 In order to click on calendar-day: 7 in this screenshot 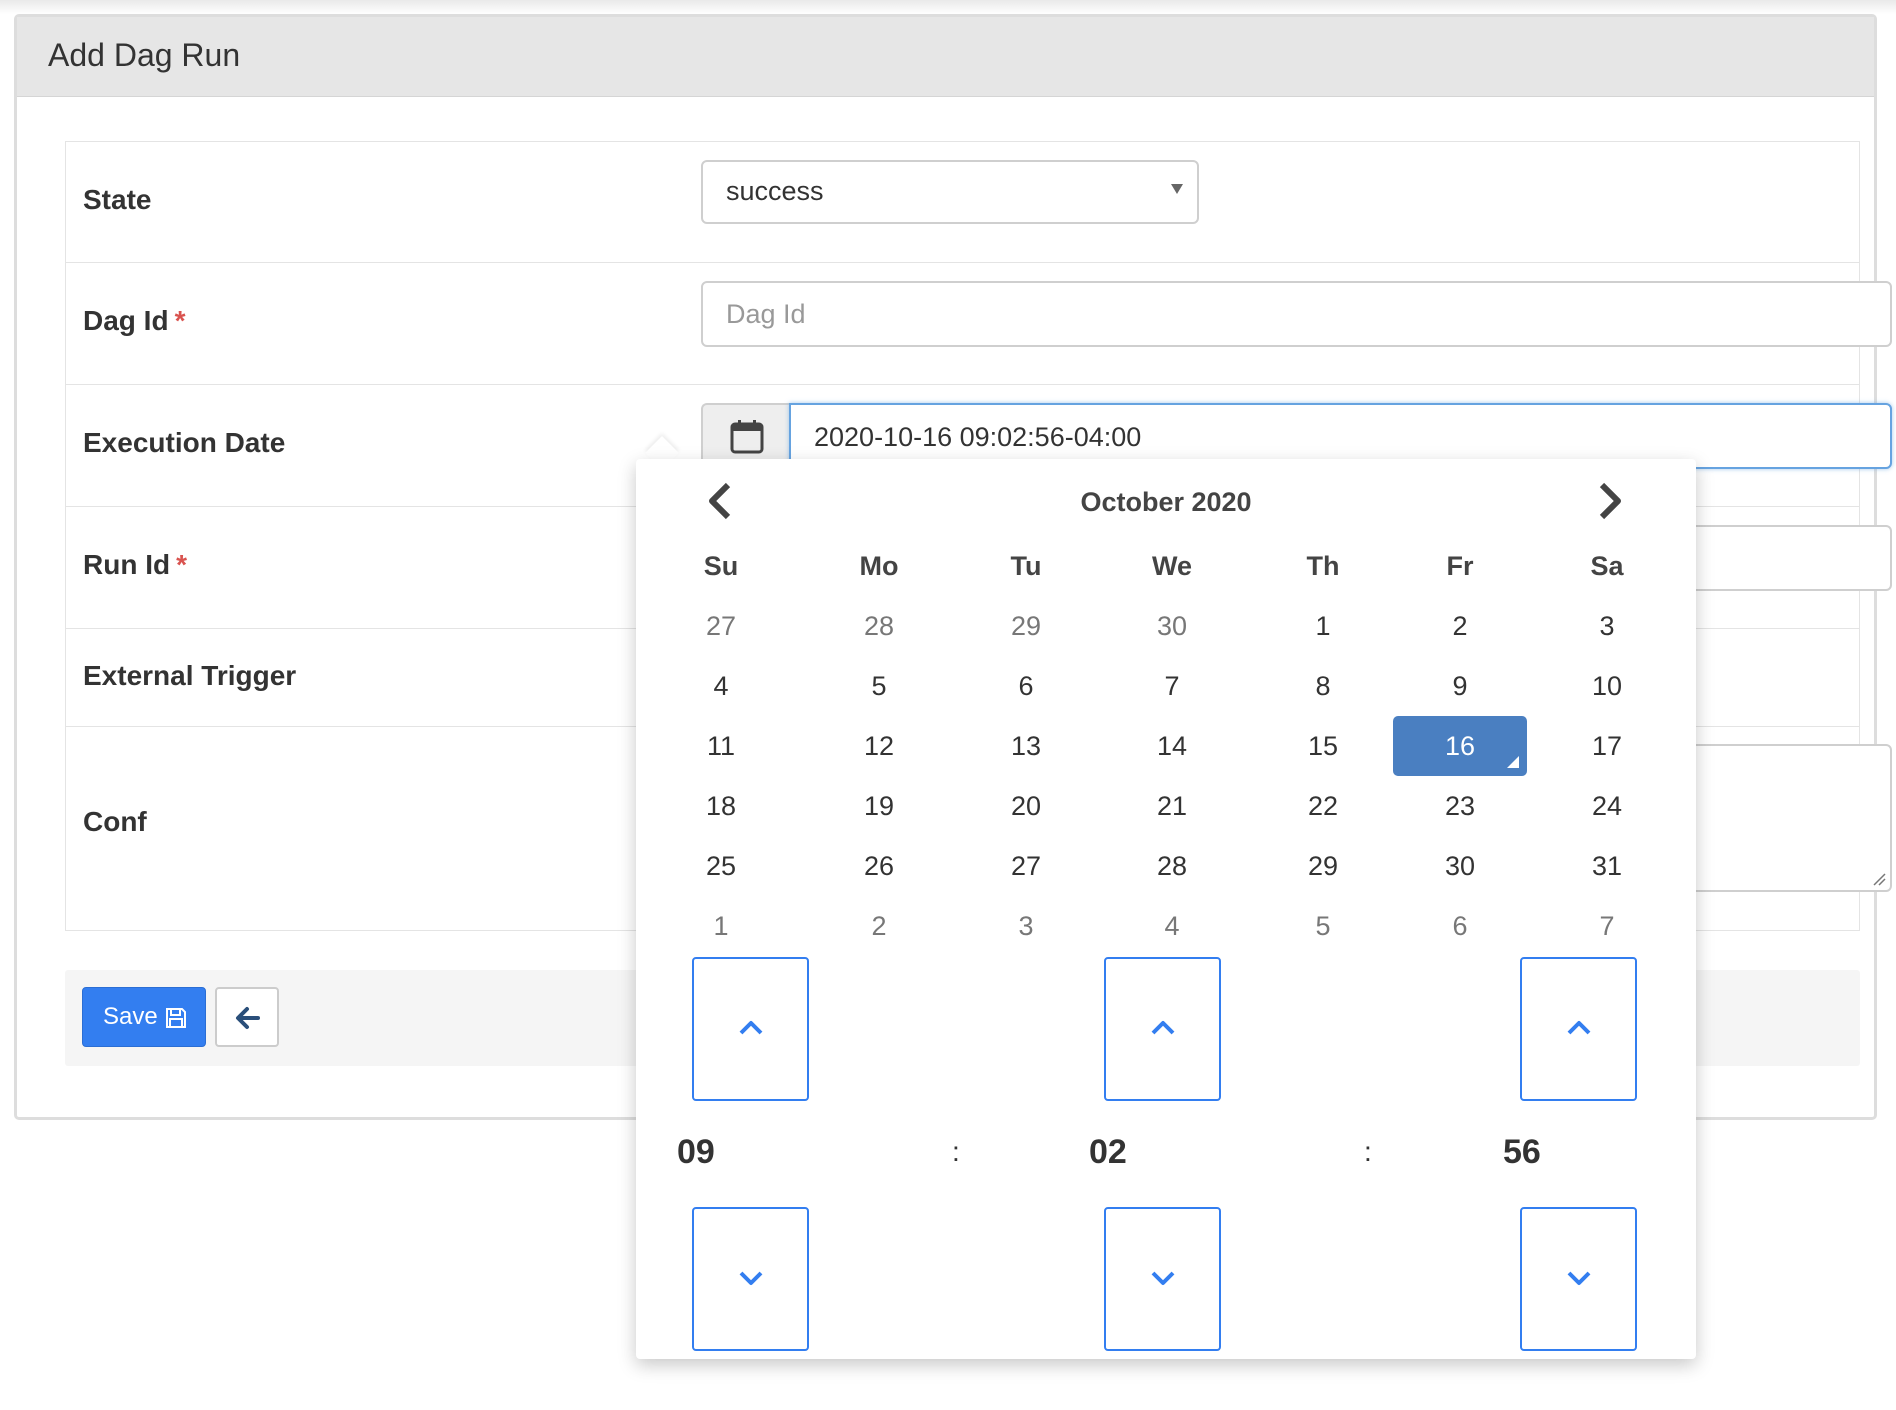, I will do `click(1172, 686)`.